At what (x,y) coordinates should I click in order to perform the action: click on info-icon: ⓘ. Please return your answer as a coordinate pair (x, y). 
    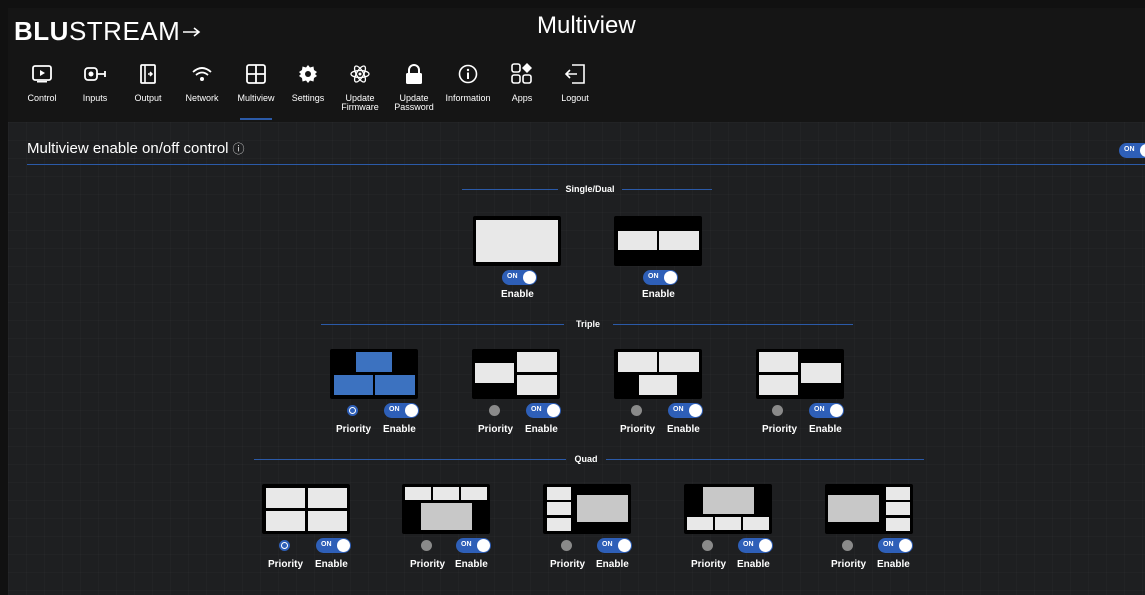
    Looking at the image, I should click on (239, 149).